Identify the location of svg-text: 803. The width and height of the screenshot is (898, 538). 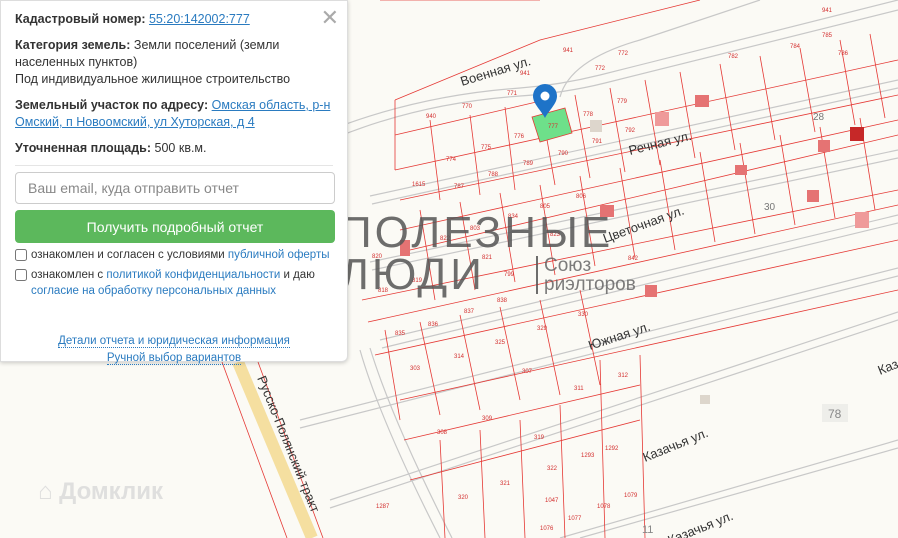
(475, 229).